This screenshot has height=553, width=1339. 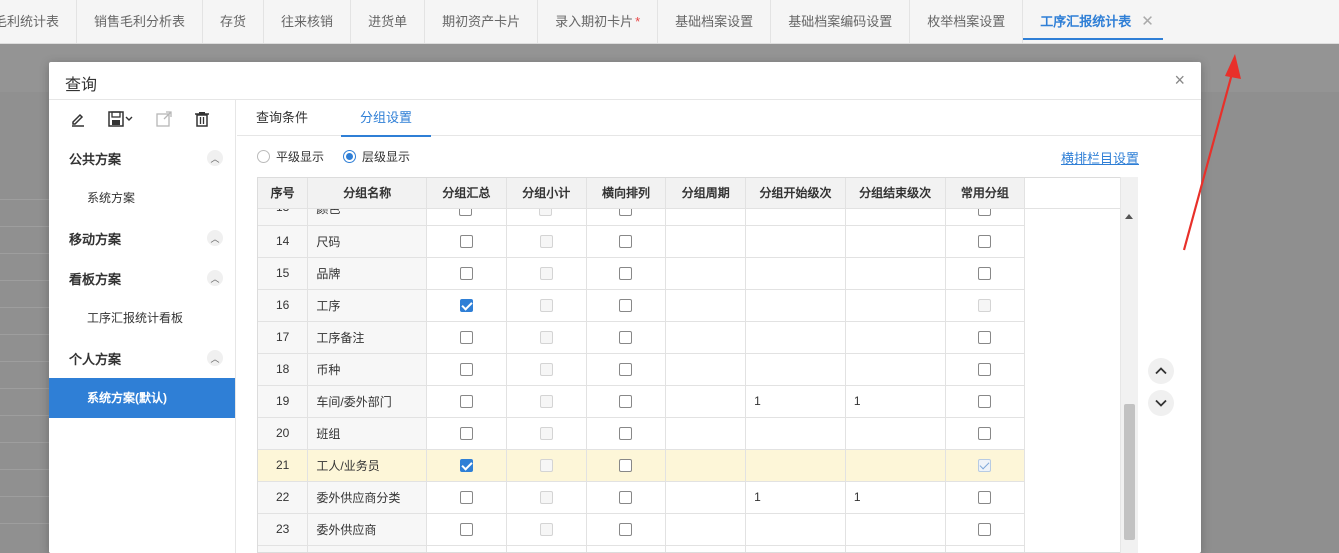 I want to click on radio-flat-display: 平级显示, so click(x=290, y=156).